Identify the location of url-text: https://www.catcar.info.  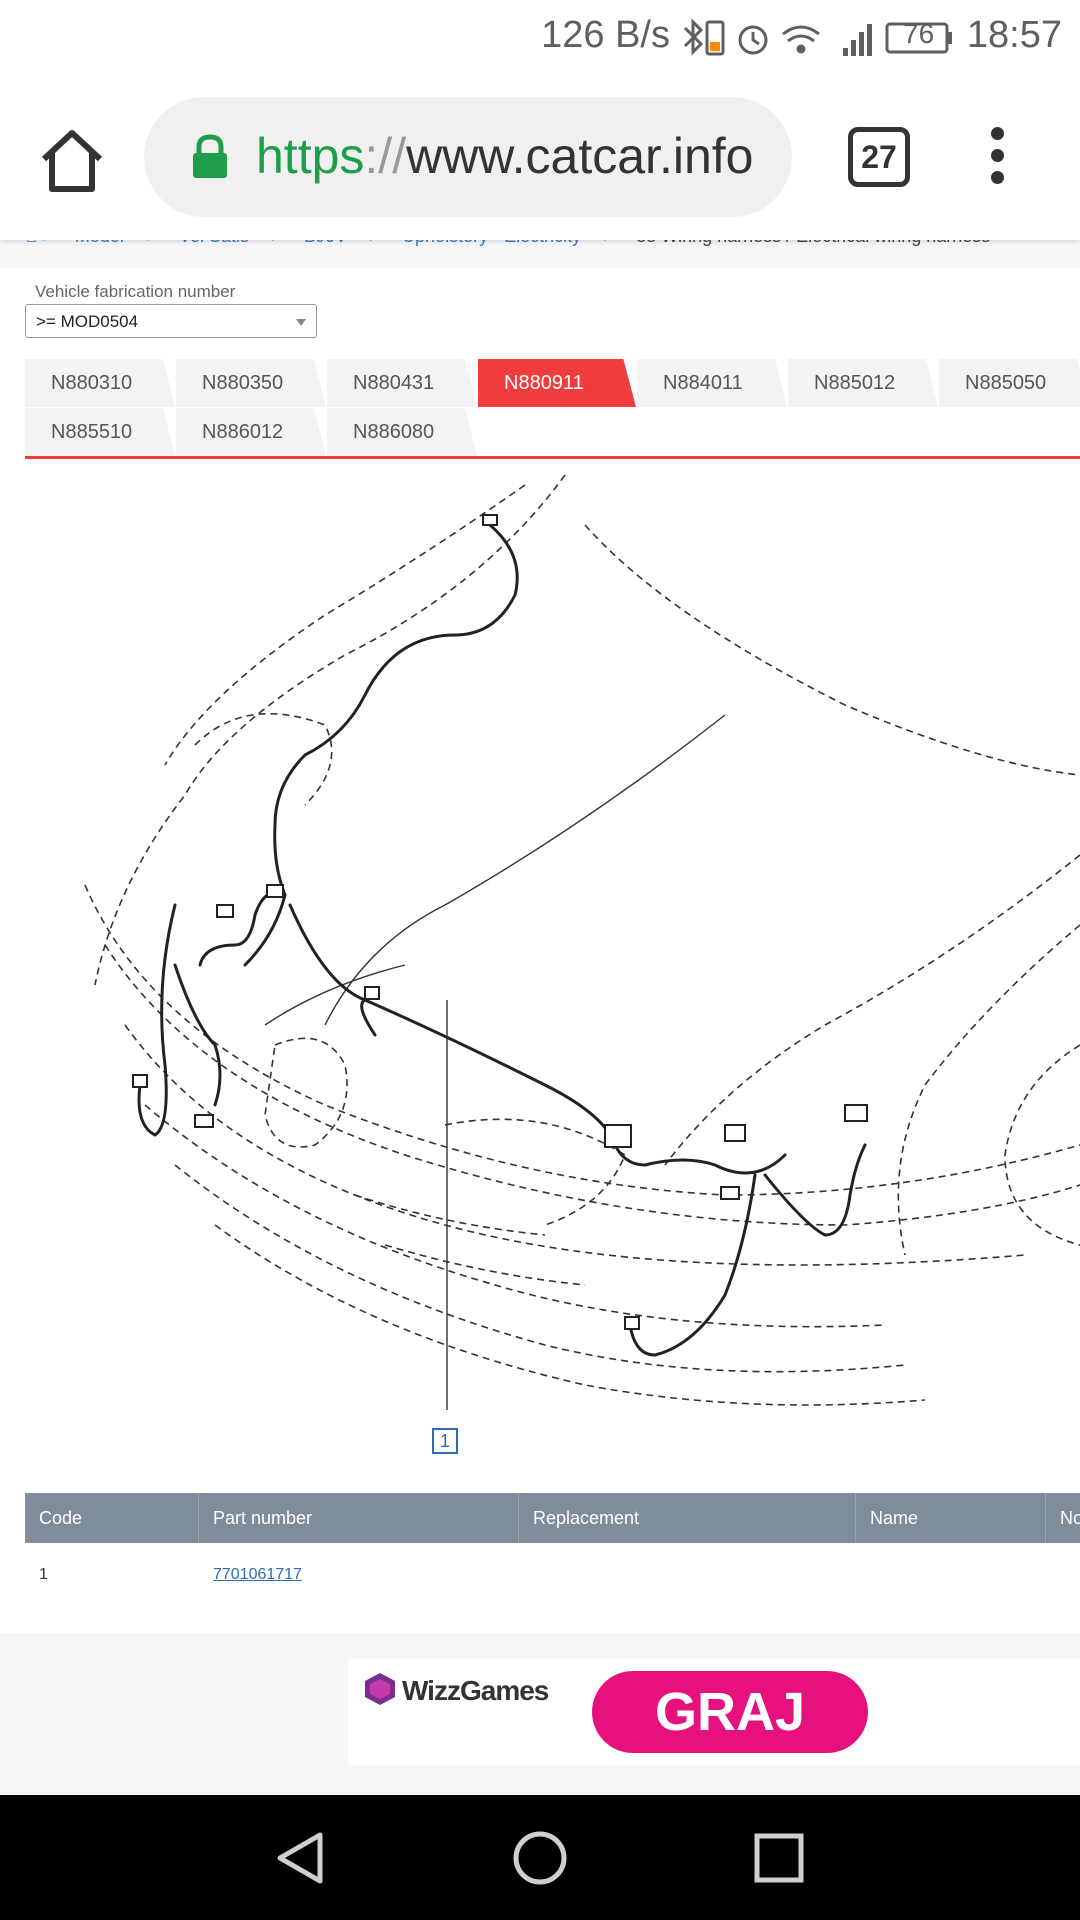
(504, 156).